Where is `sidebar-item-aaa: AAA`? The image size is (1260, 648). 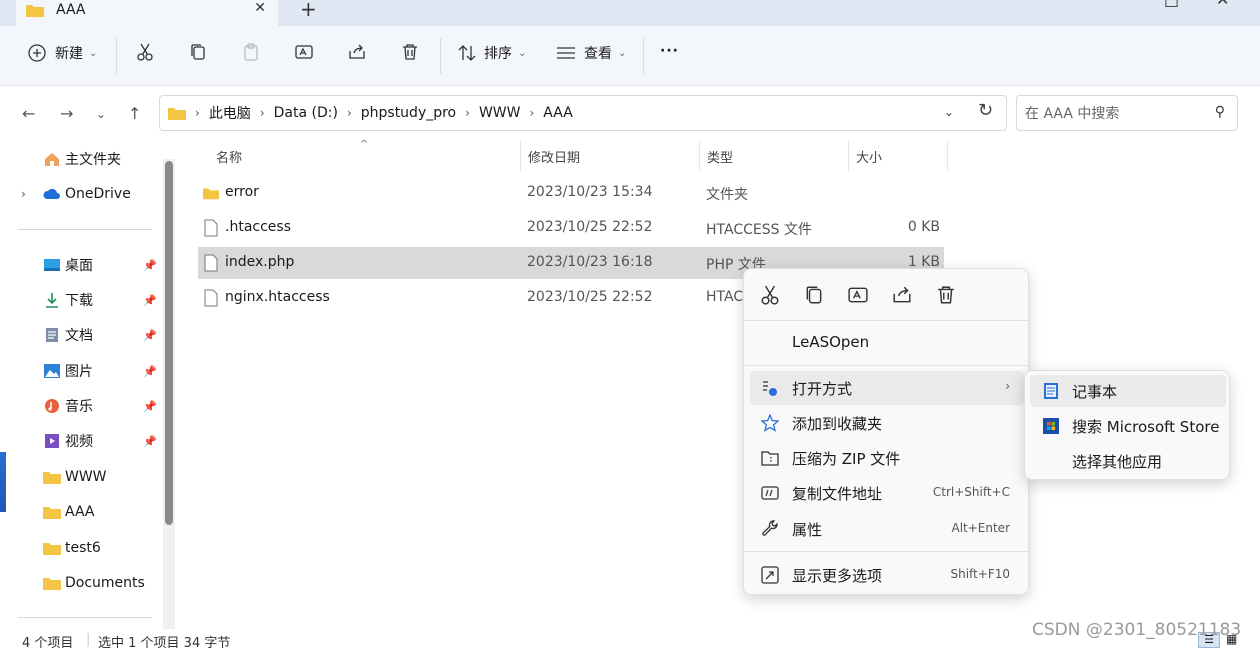 sidebar-item-aaa: AAA is located at coordinates (80, 512).